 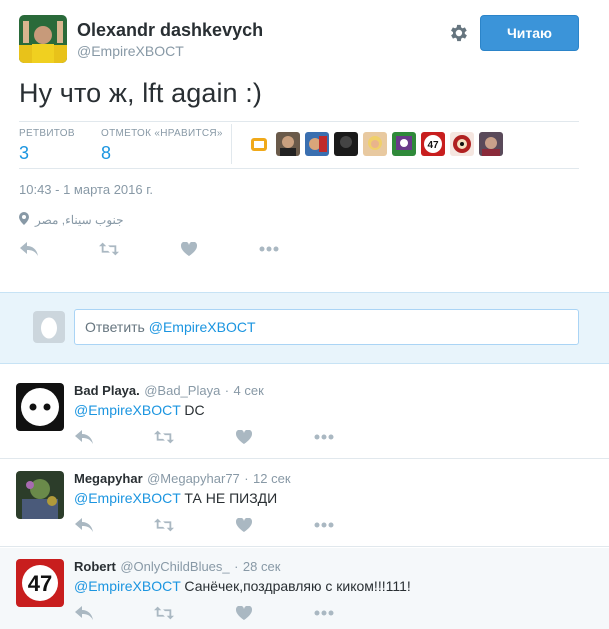 I want to click on location-pin-icon, so click(x=24, y=220).